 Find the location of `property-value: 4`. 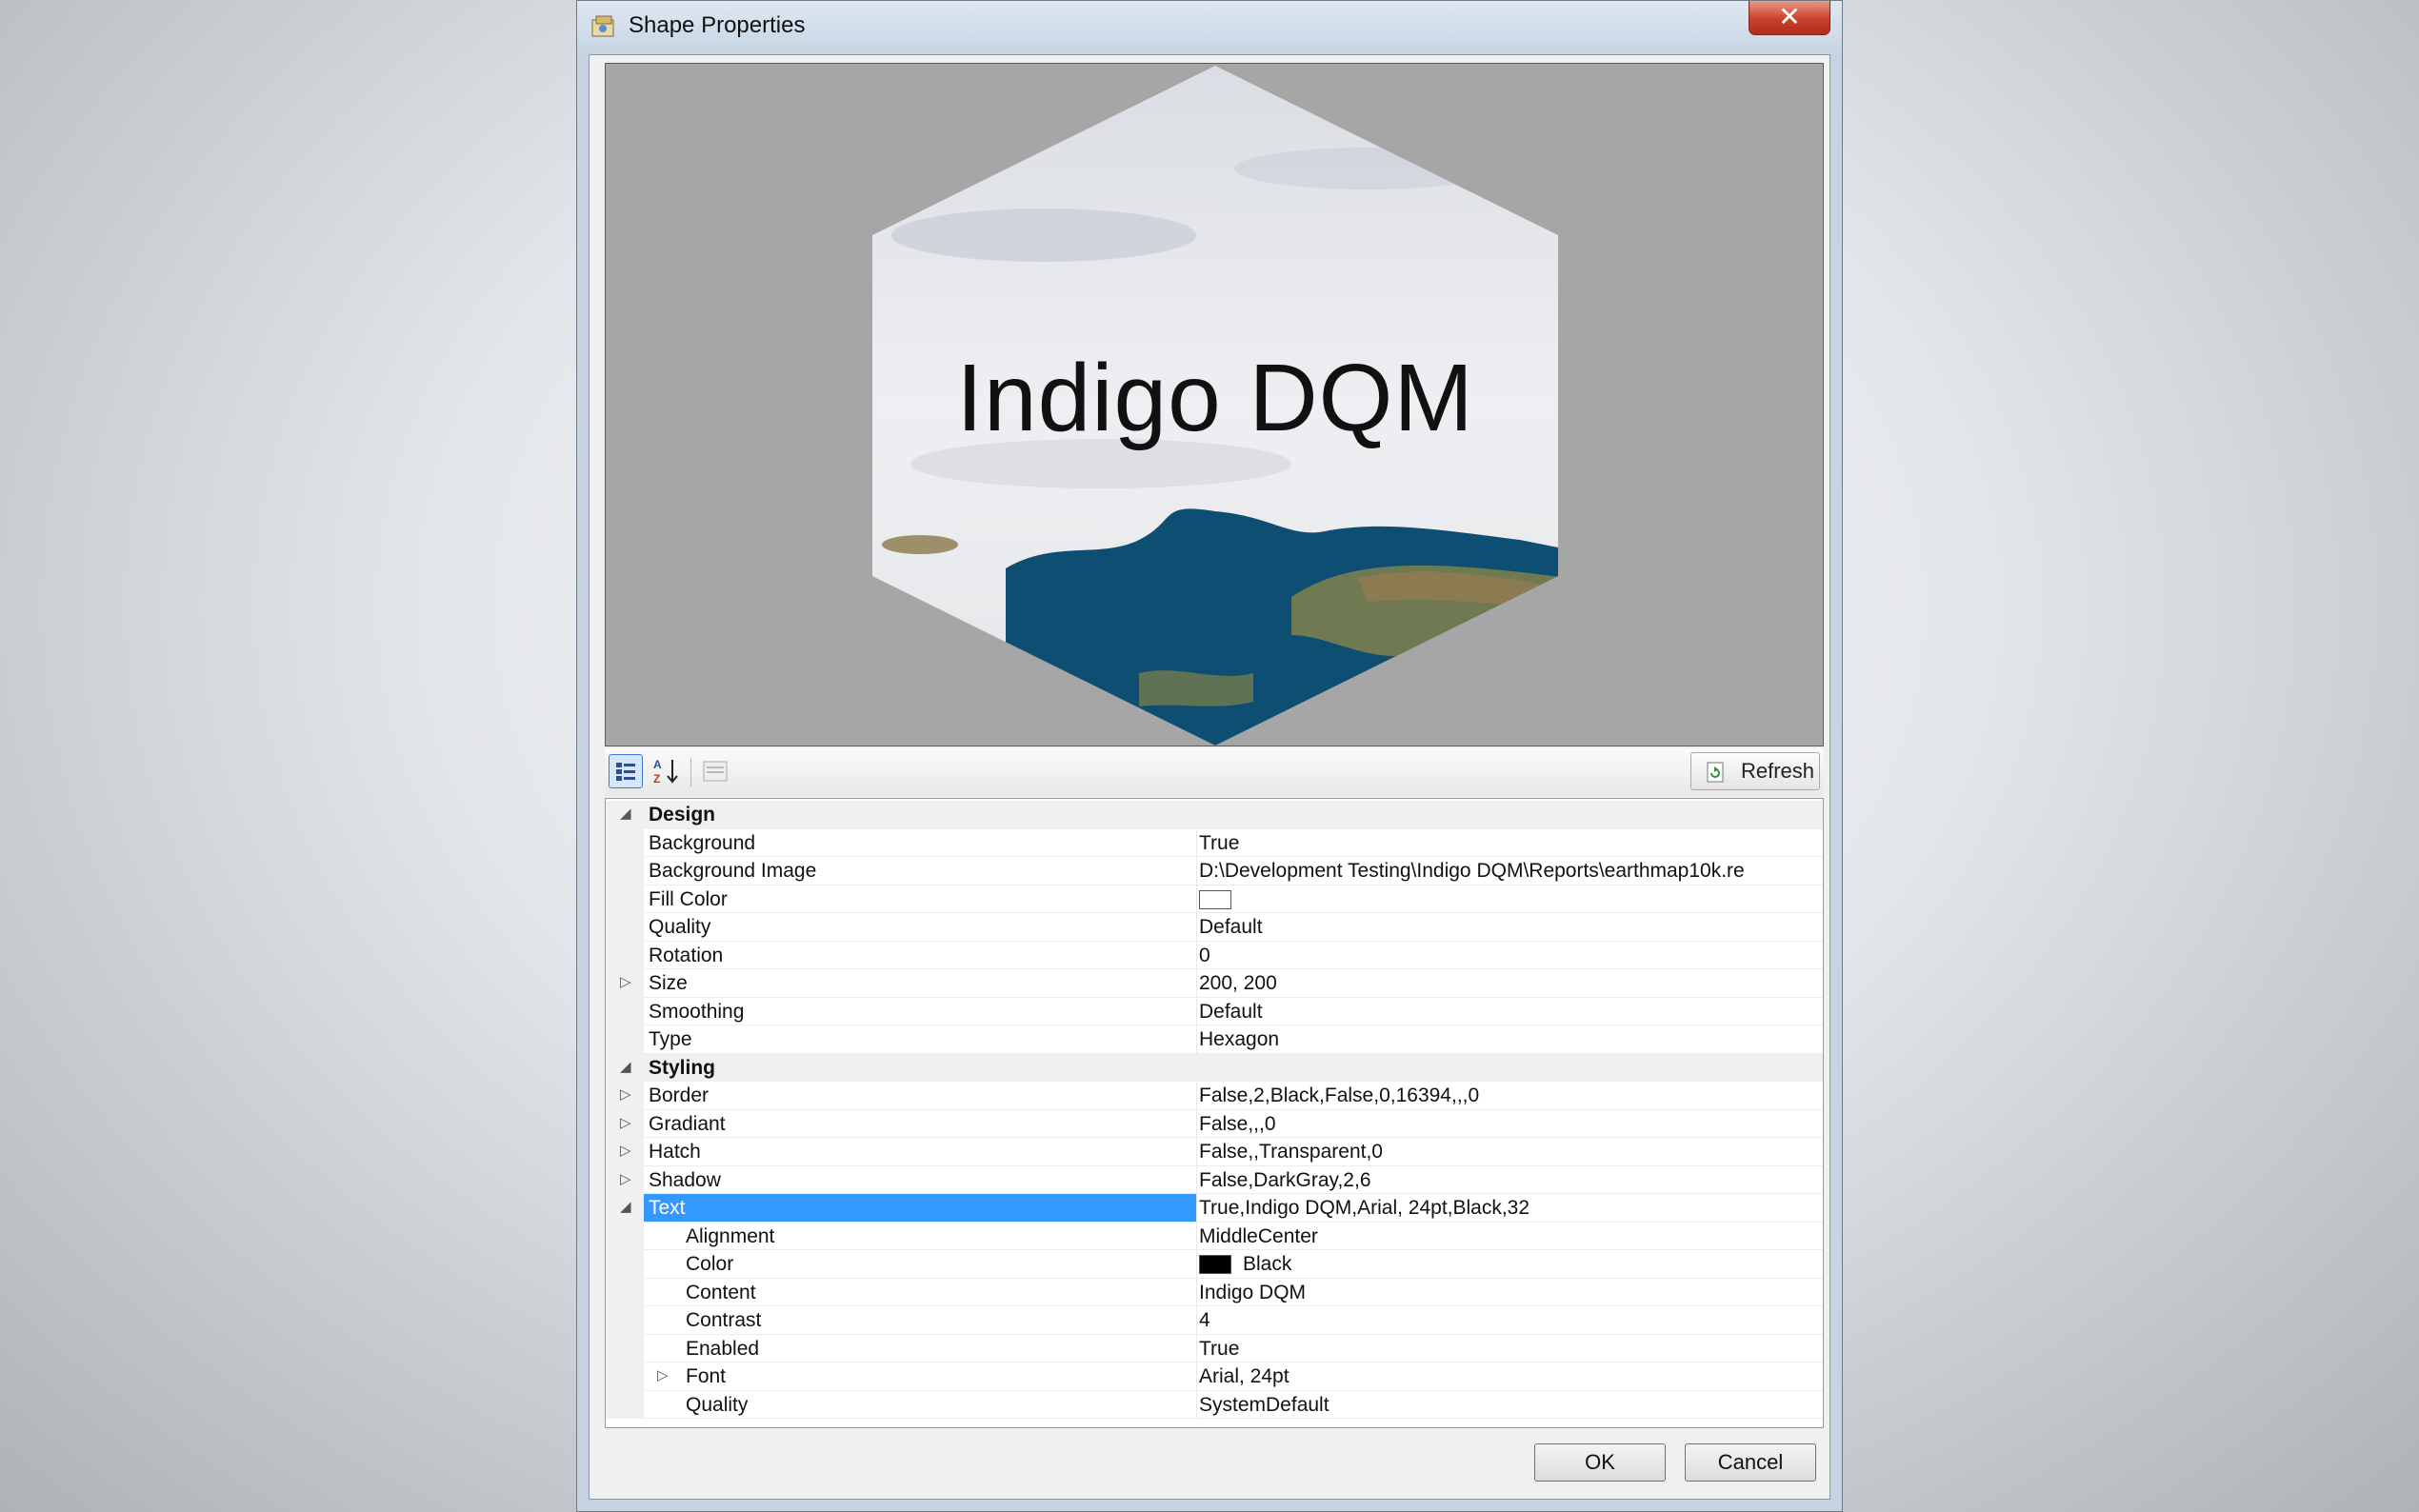

property-value: 4 is located at coordinates (1508, 1320).